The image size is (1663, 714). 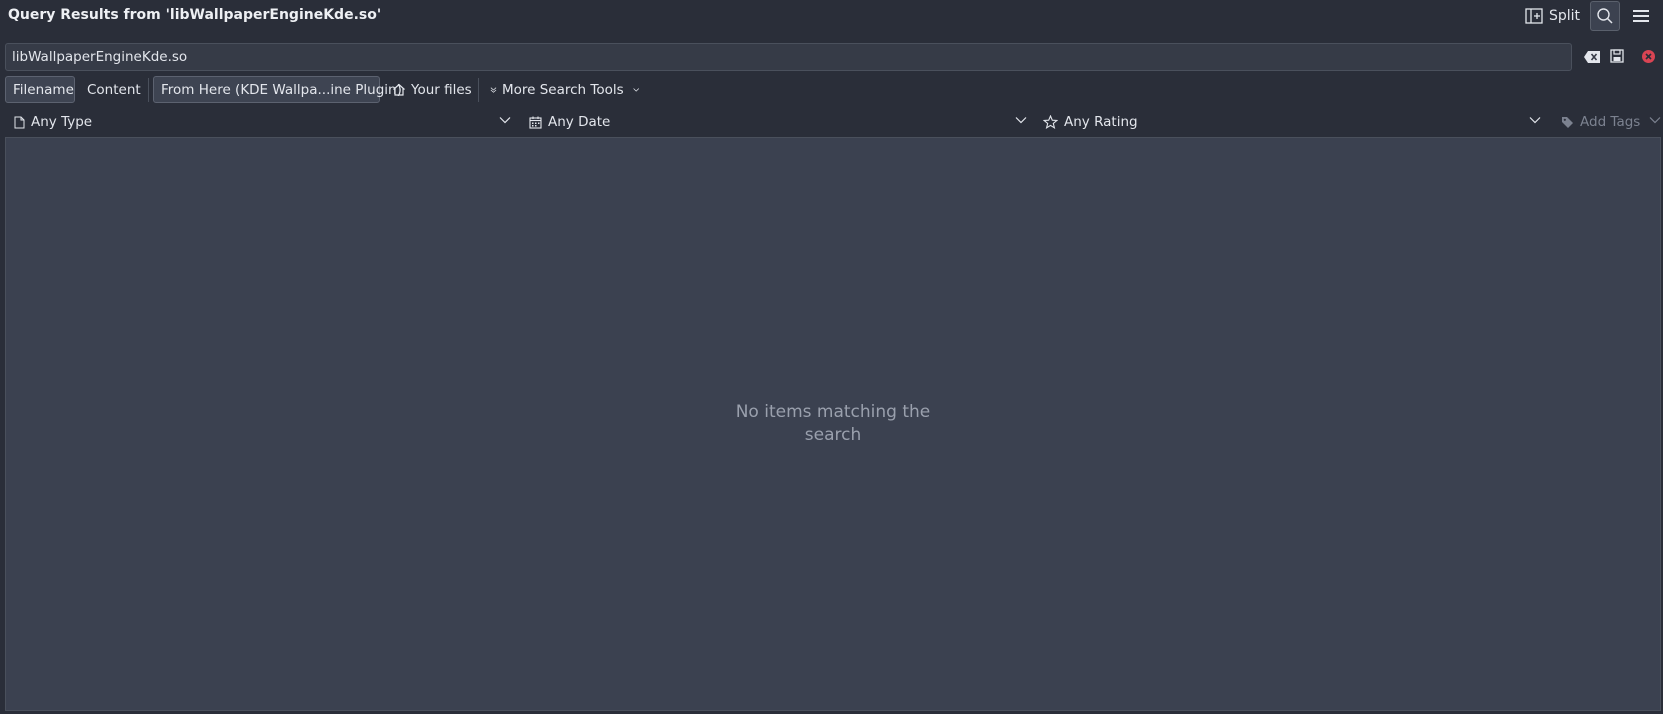 I want to click on empty-results-message: No items matching the search, so click(x=833, y=424).